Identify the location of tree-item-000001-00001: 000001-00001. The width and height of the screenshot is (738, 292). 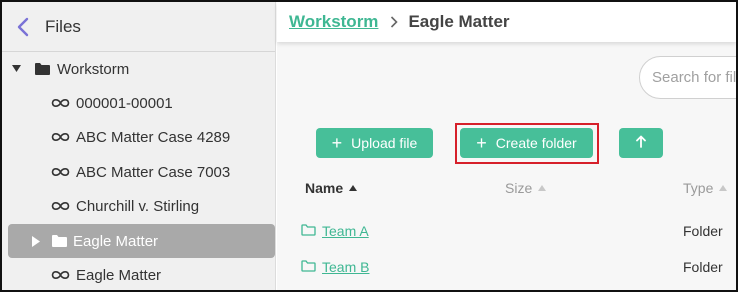
(87, 103).